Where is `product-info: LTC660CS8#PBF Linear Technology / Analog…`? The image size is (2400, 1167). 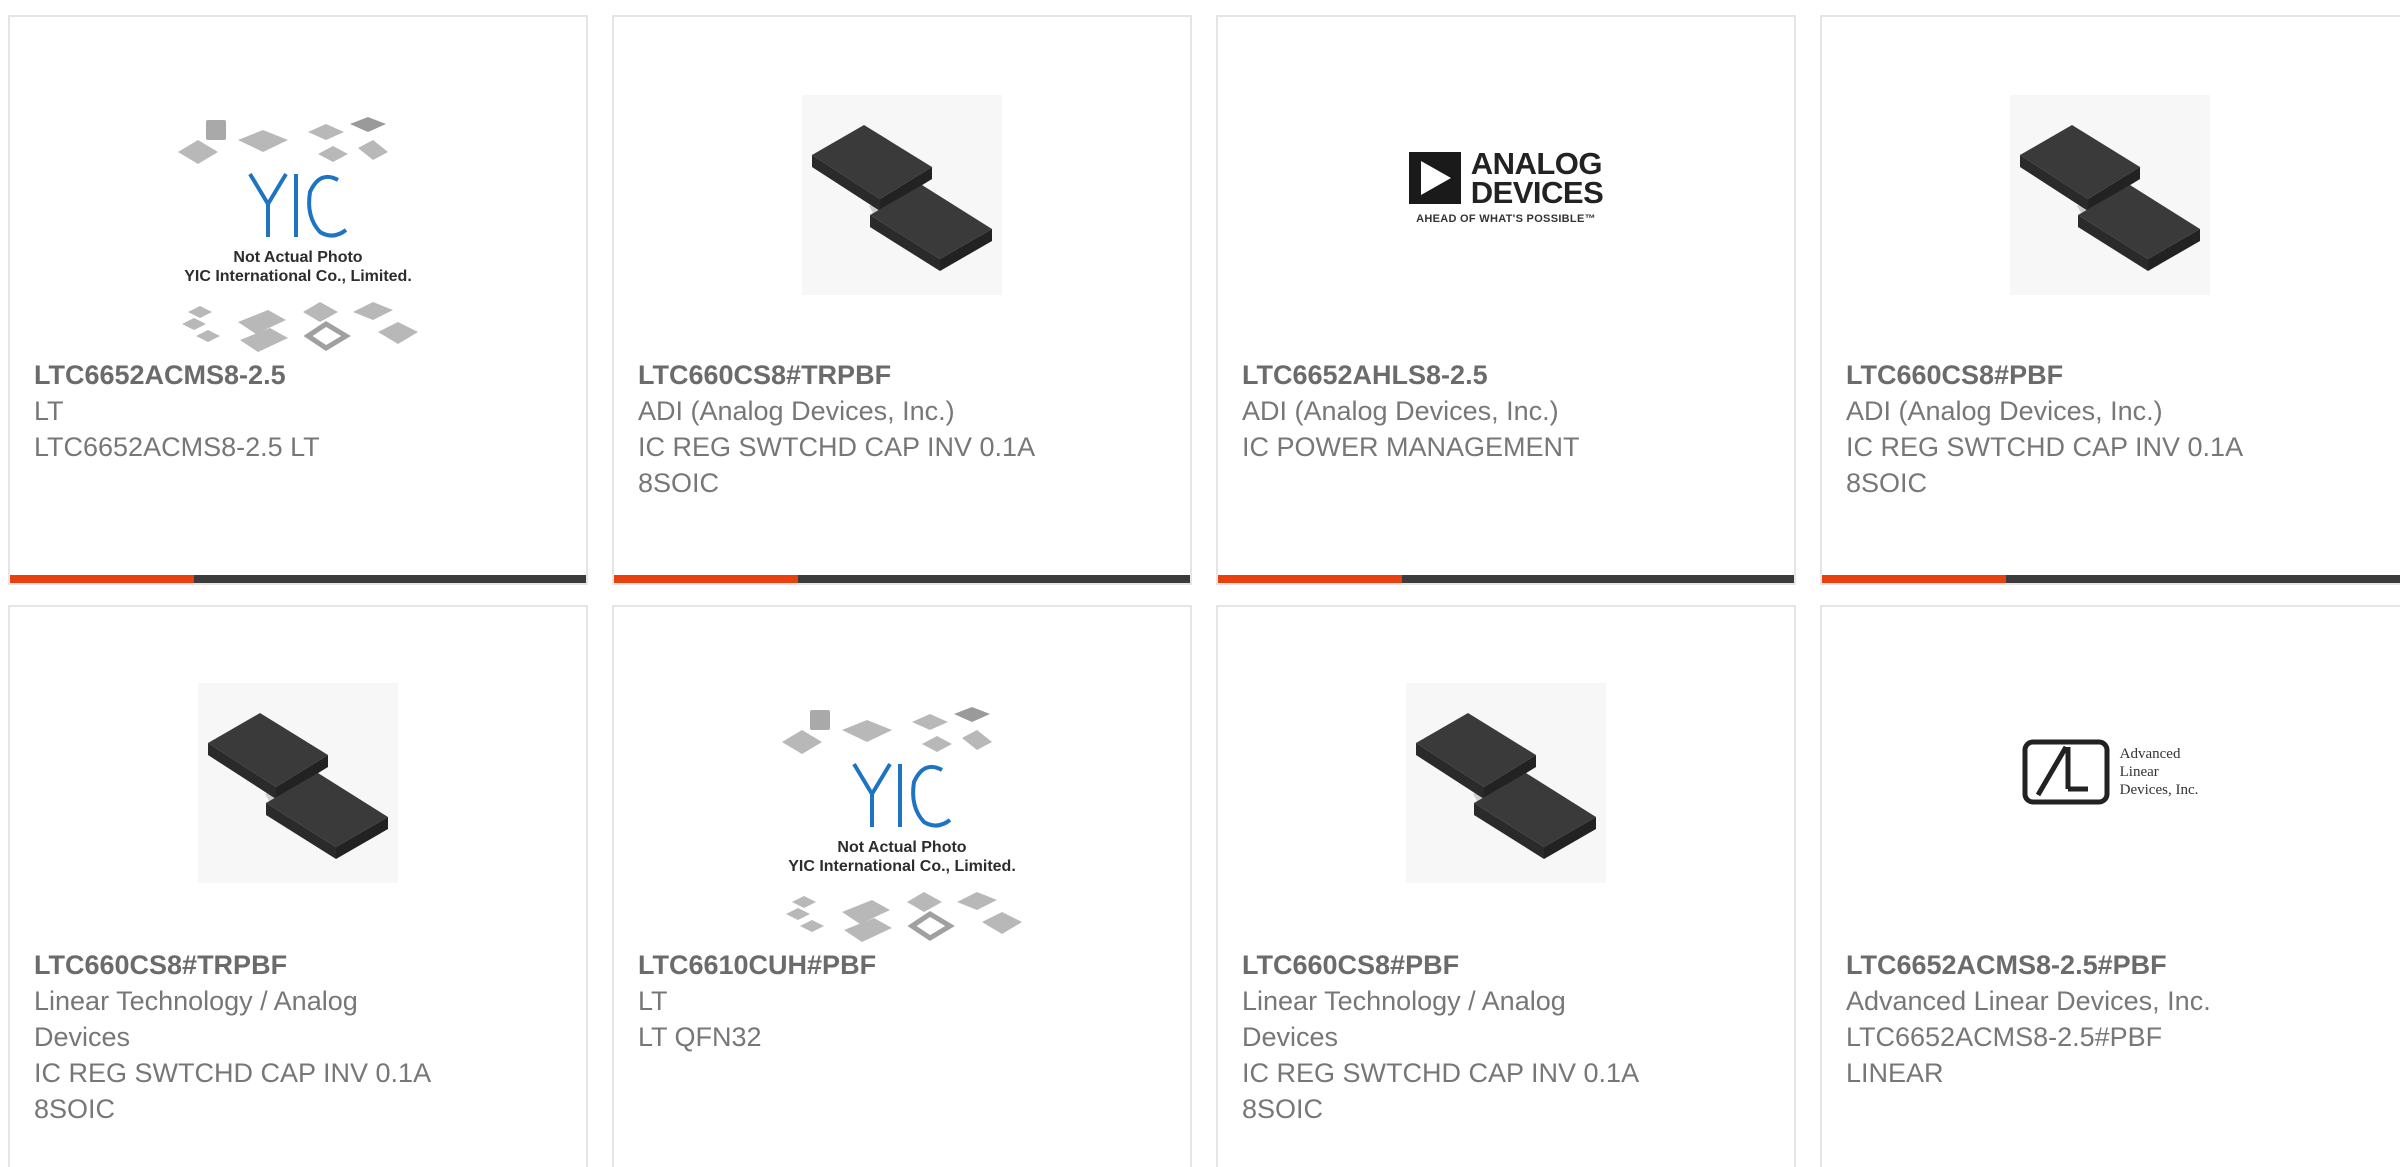
product-info: LTC660CS8#PBF Linear Technology / Analog… is located at coordinates (1506, 1037).